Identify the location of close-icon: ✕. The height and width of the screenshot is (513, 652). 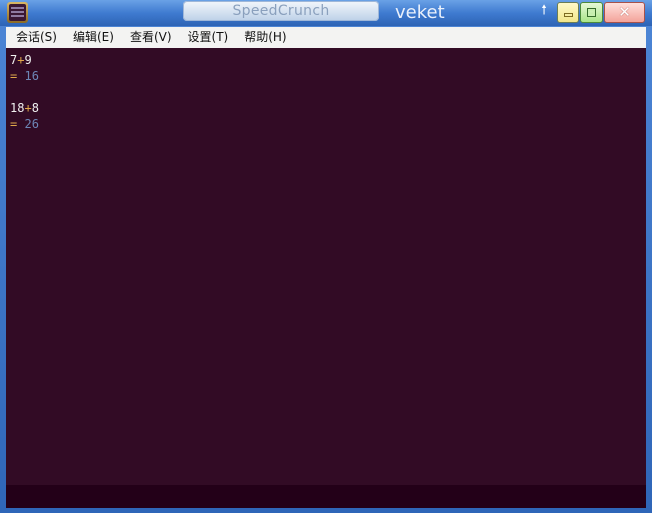
(624, 12).